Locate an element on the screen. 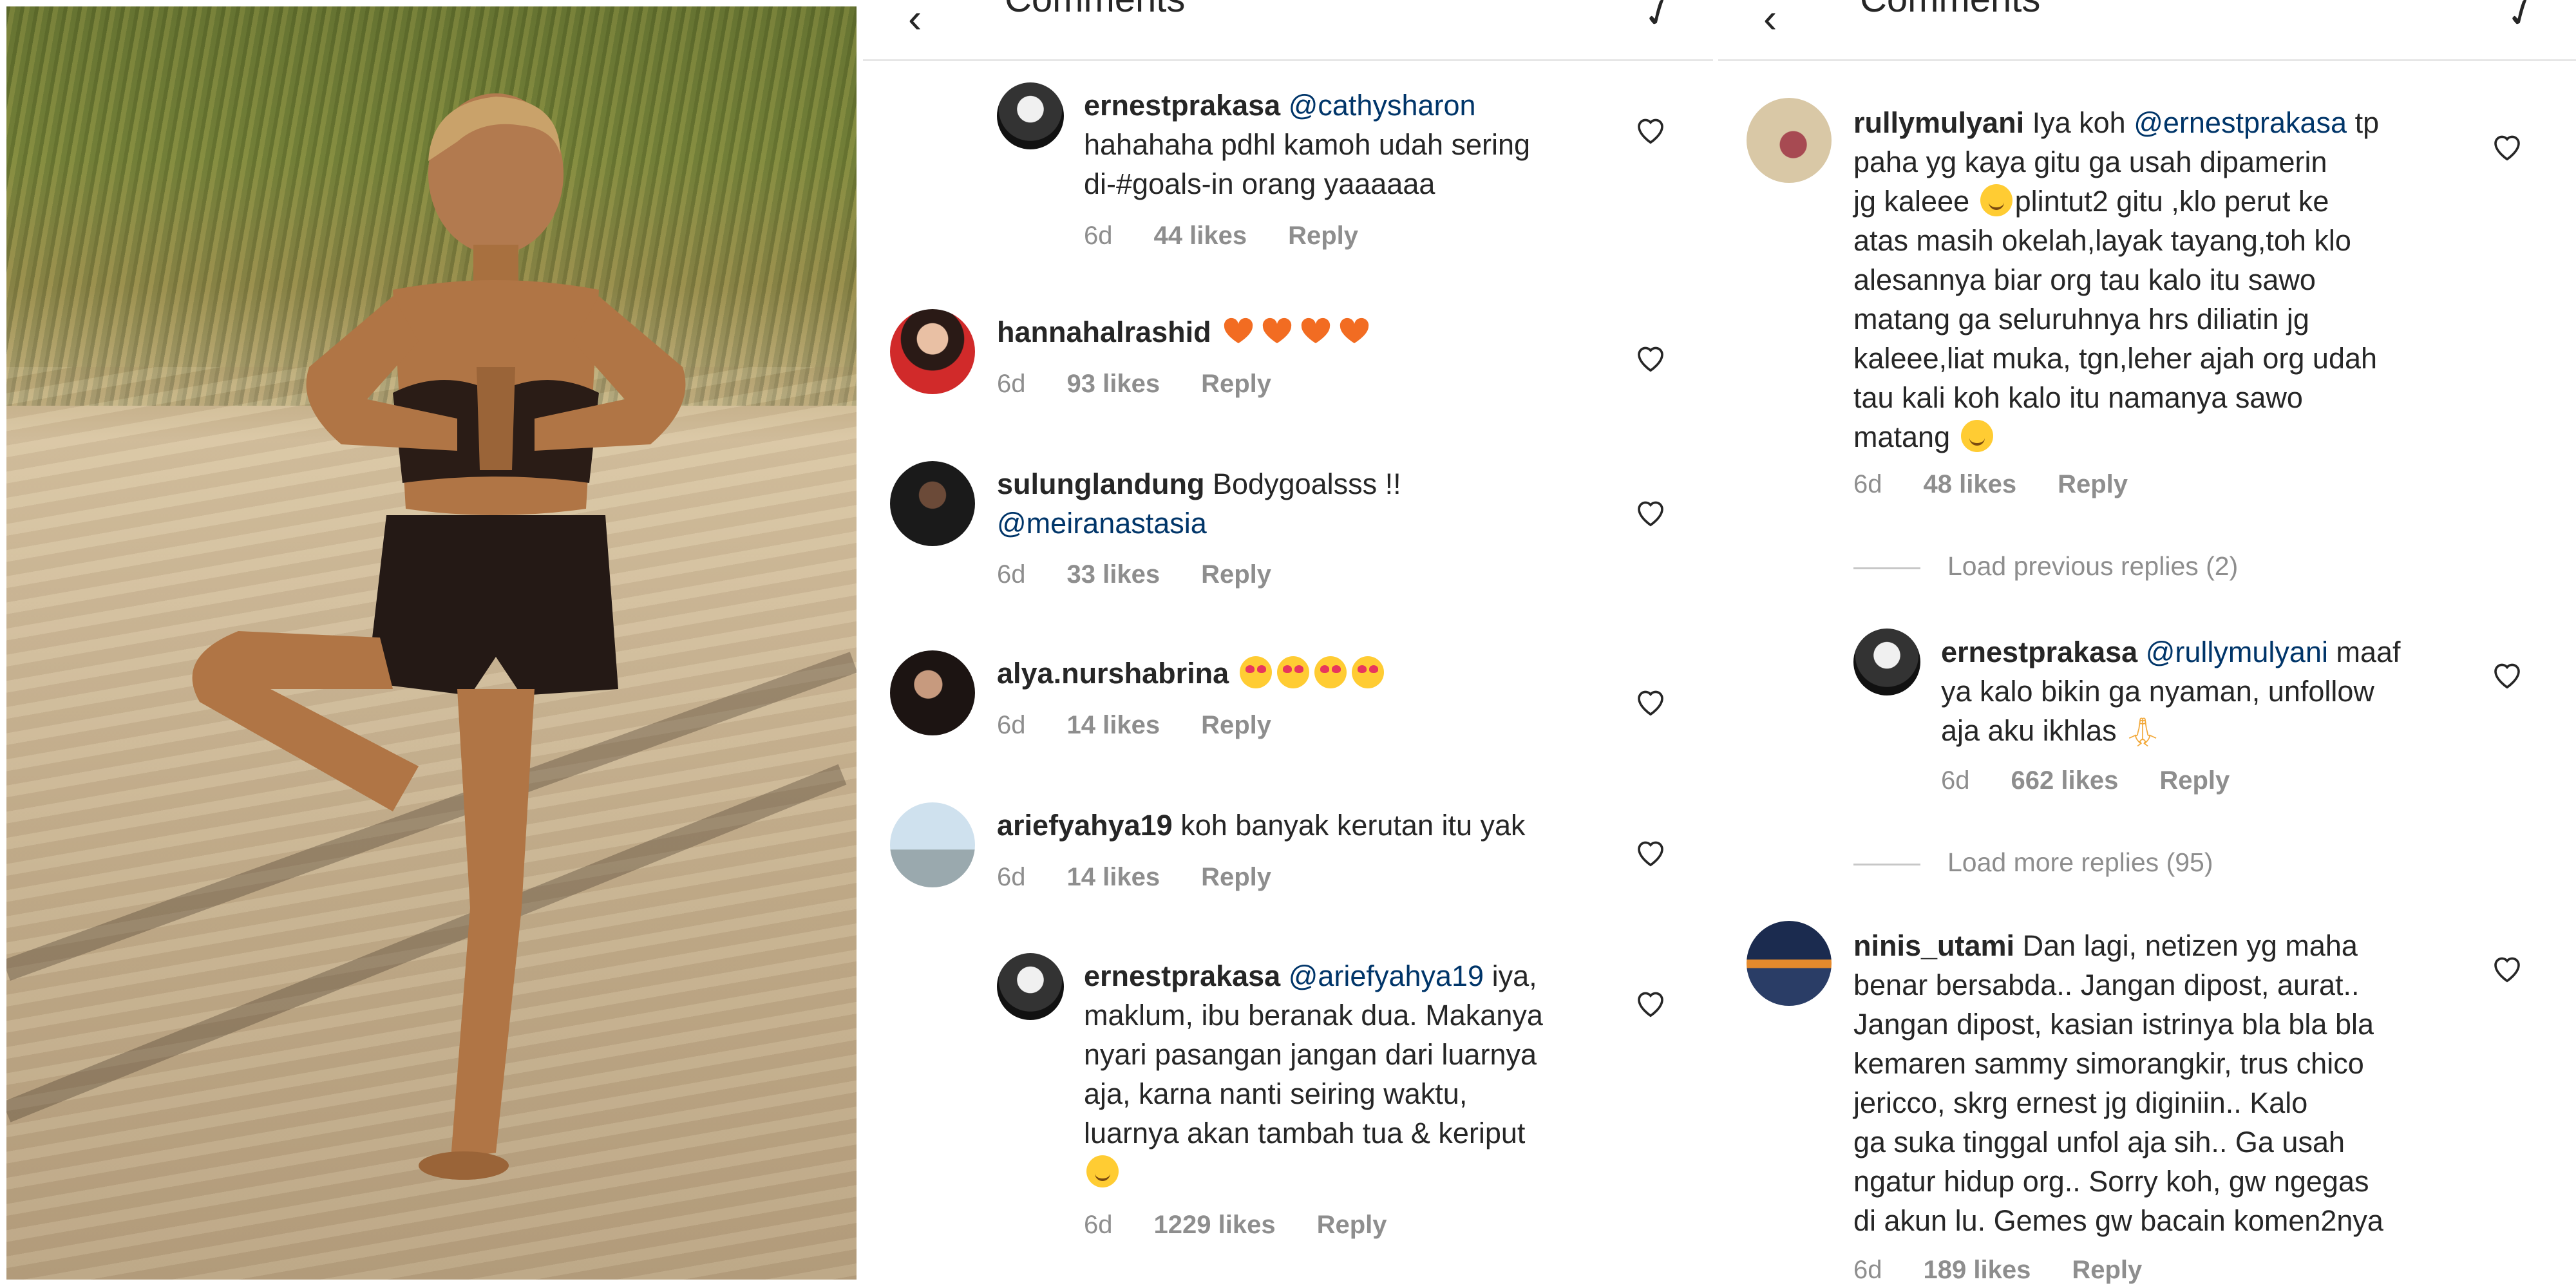 The height and width of the screenshot is (1286, 2576). comment-text: di akun lu. Gemes gw bacain komen2nya is located at coordinates (2118, 1221).